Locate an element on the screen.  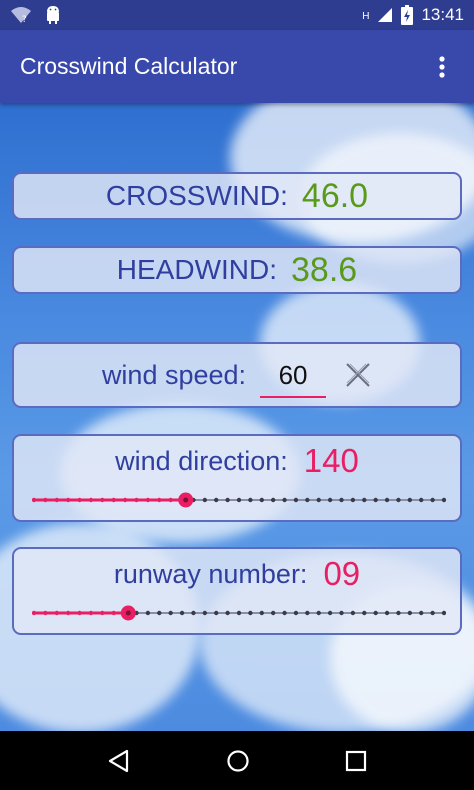
status-bar: ? H 13:41 is located at coordinates (237, 15).